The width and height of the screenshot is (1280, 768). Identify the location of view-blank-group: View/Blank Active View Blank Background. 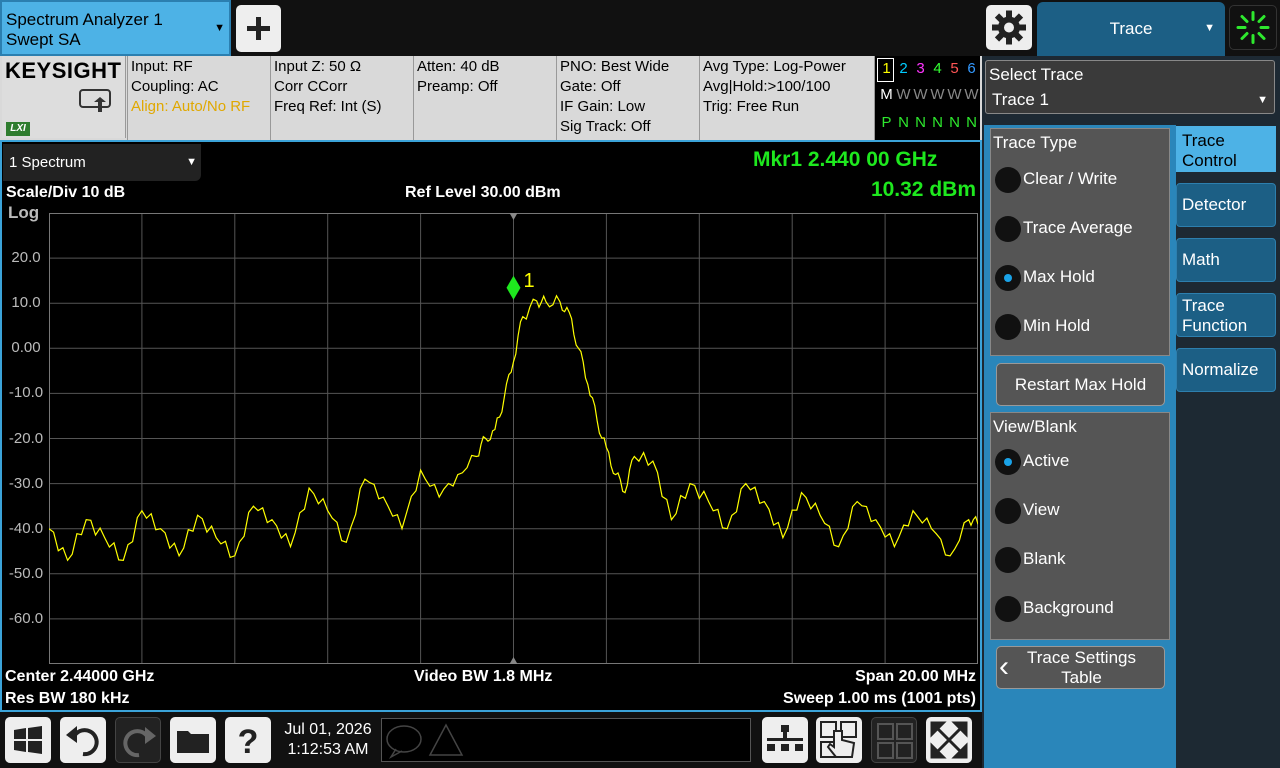
(1080, 526).